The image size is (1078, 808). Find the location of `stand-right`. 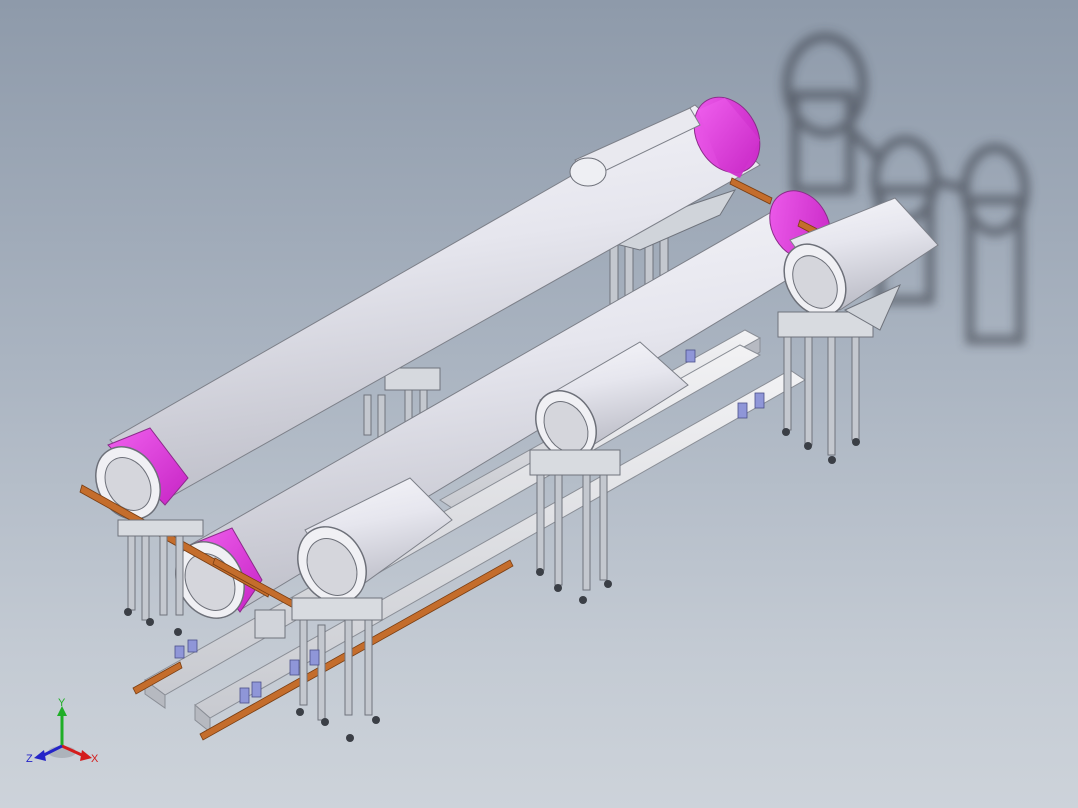

stand-right is located at coordinates (839, 370).